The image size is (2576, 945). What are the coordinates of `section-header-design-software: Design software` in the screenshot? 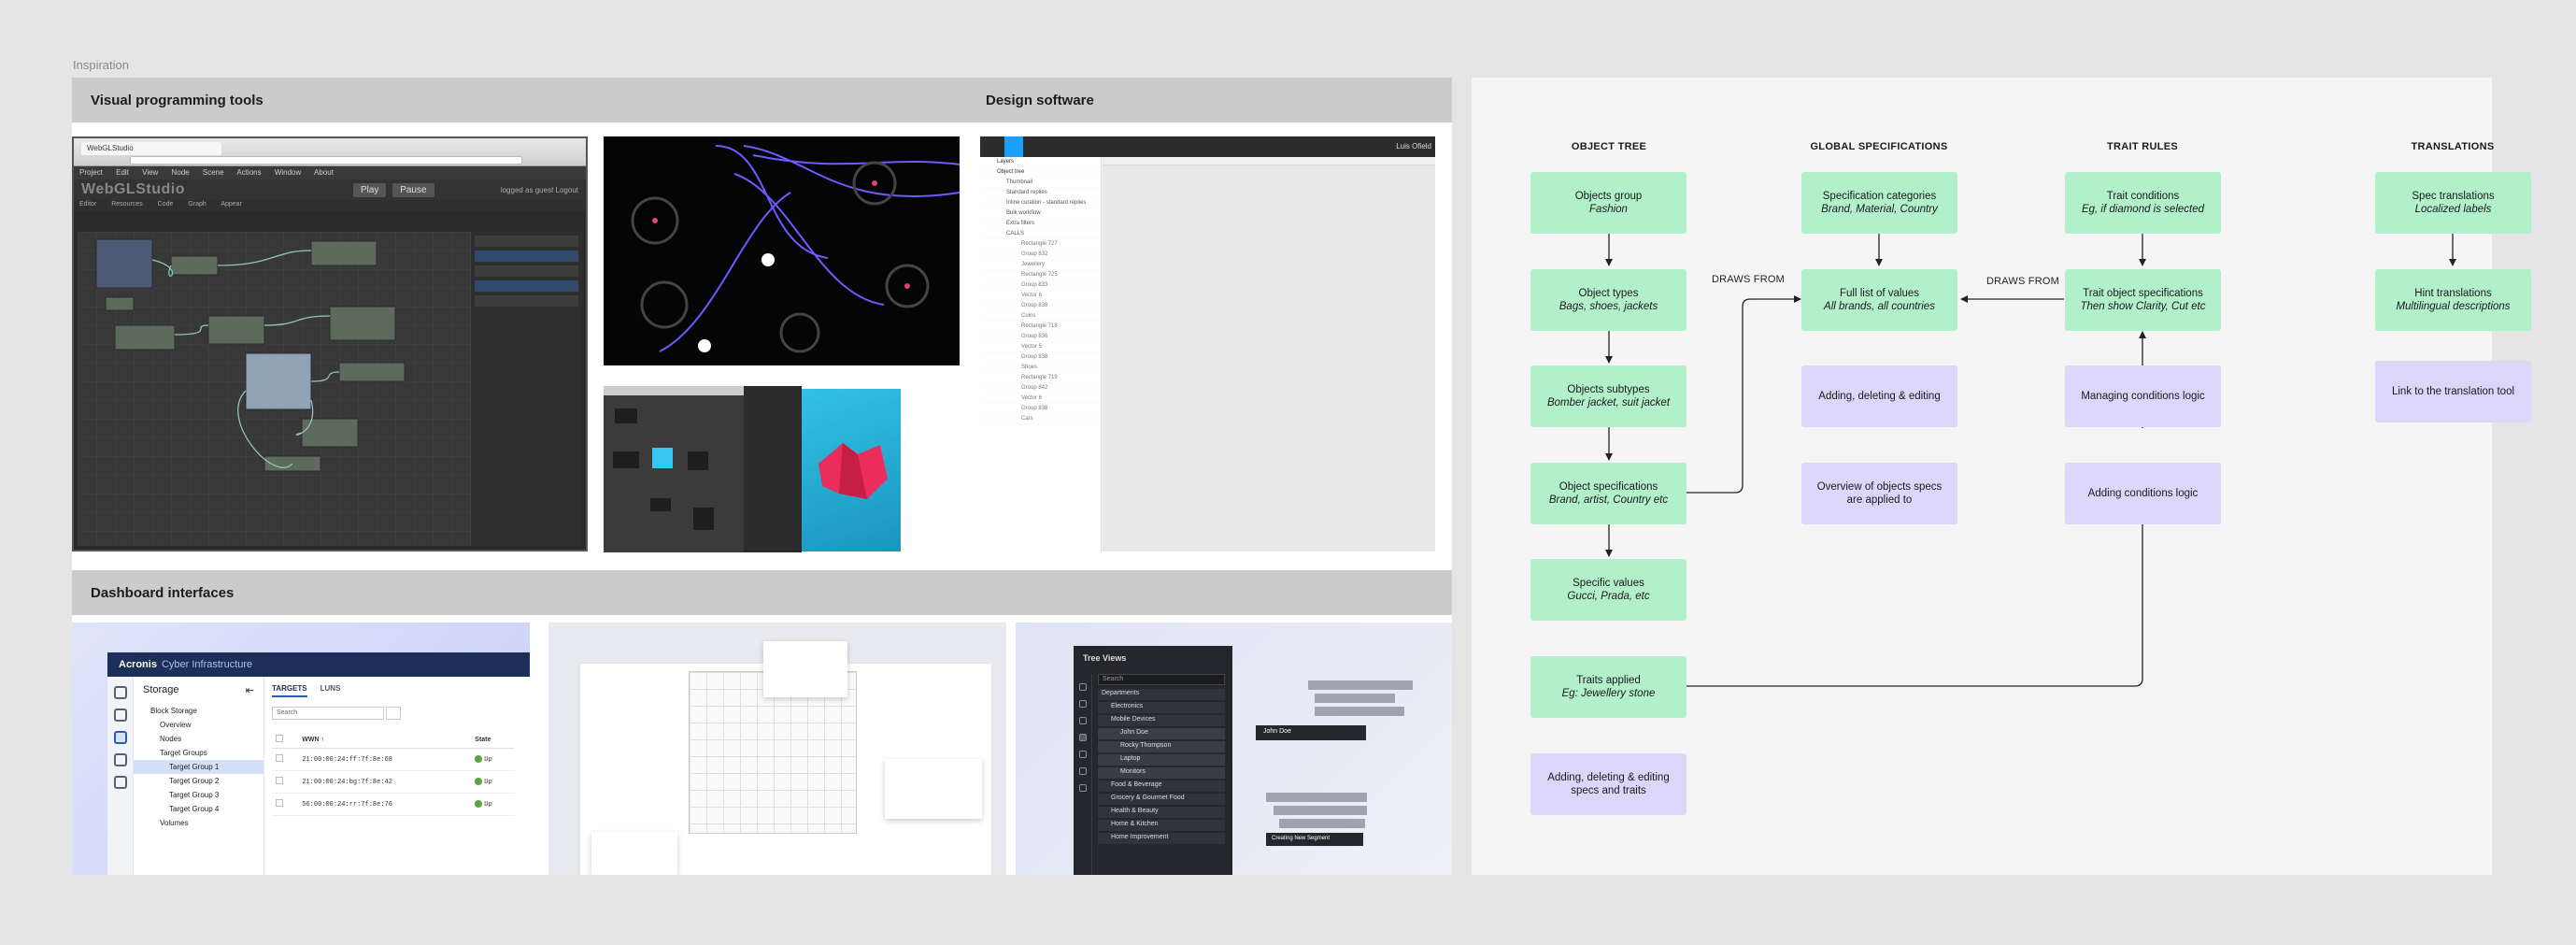 It's located at (1209, 100).